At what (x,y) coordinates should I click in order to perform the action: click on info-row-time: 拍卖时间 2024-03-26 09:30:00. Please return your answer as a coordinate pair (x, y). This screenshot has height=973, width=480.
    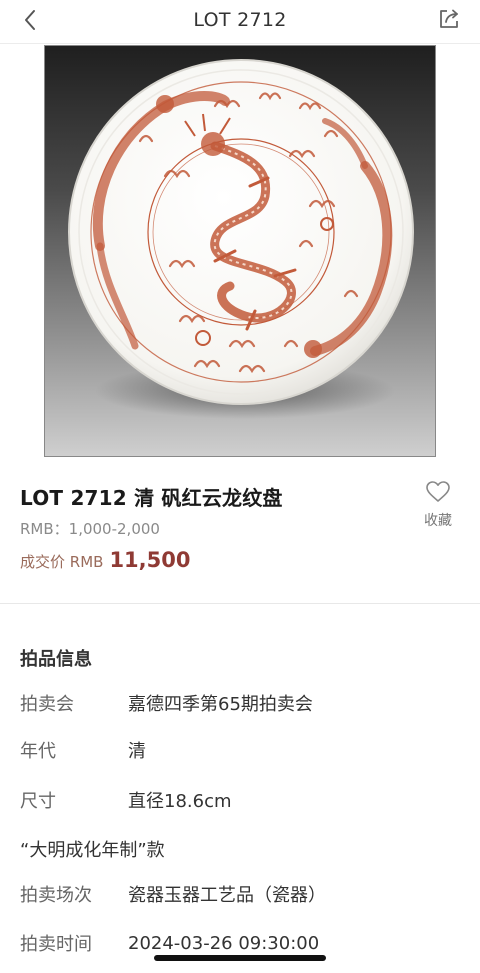
    Looking at the image, I should click on (240, 943).